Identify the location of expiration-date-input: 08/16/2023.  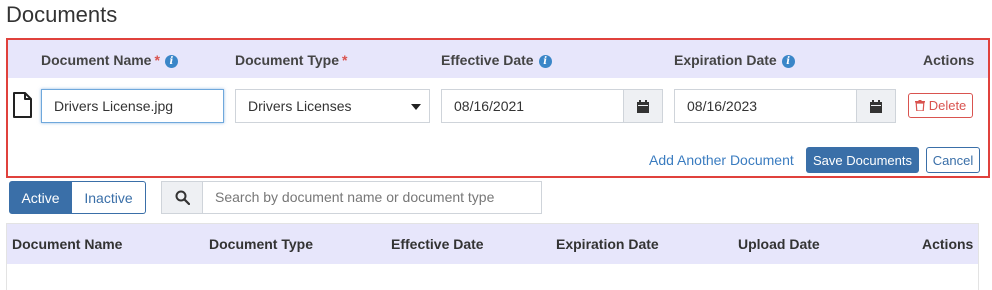
(765, 106).